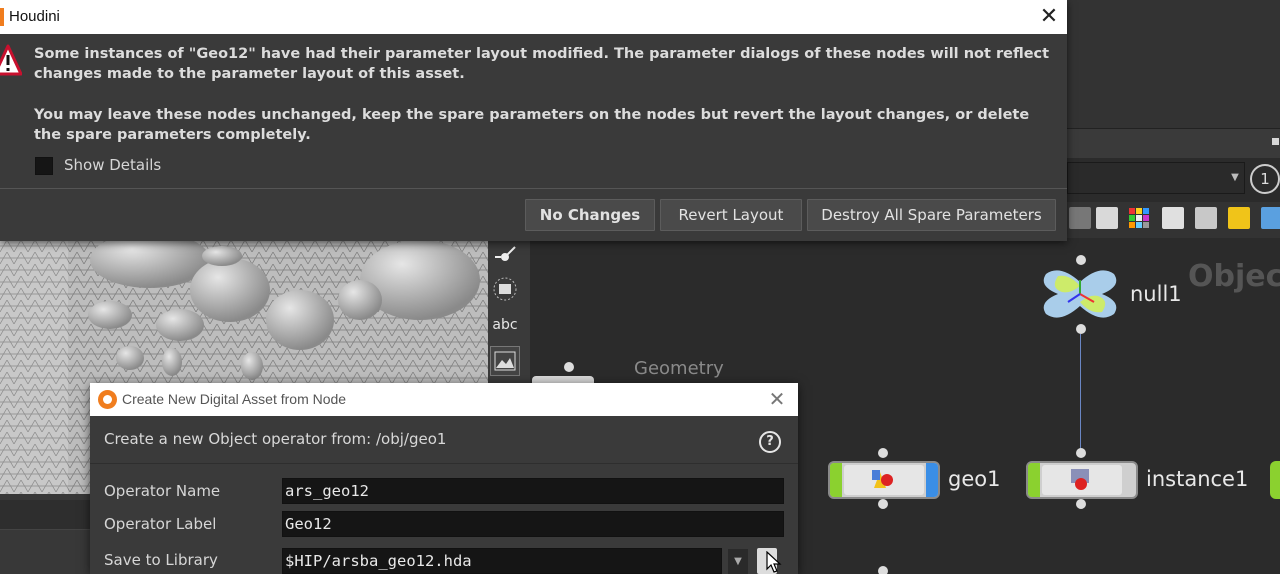 This screenshot has width=1280, height=574. What do you see at coordinates (502, 561) in the screenshot?
I see `save-to-library-field: $HIP/arsba_geo12.hda` at bounding box center [502, 561].